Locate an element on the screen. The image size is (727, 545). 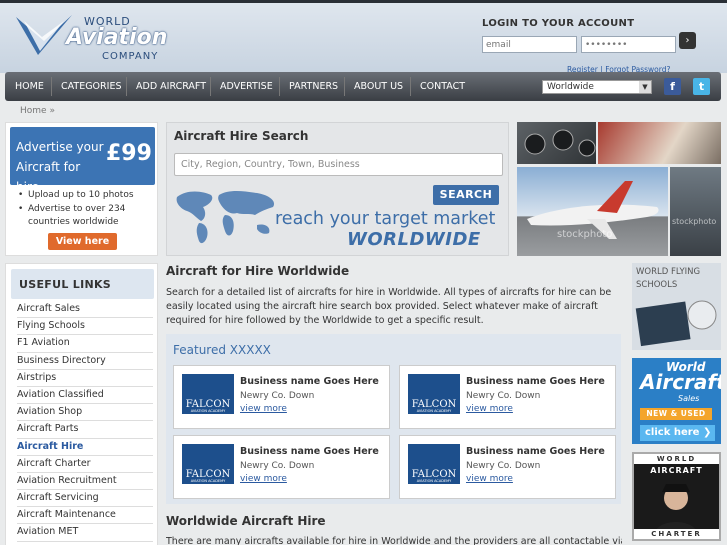
runway-photo: stockphoto is located at coordinates (695, 211).